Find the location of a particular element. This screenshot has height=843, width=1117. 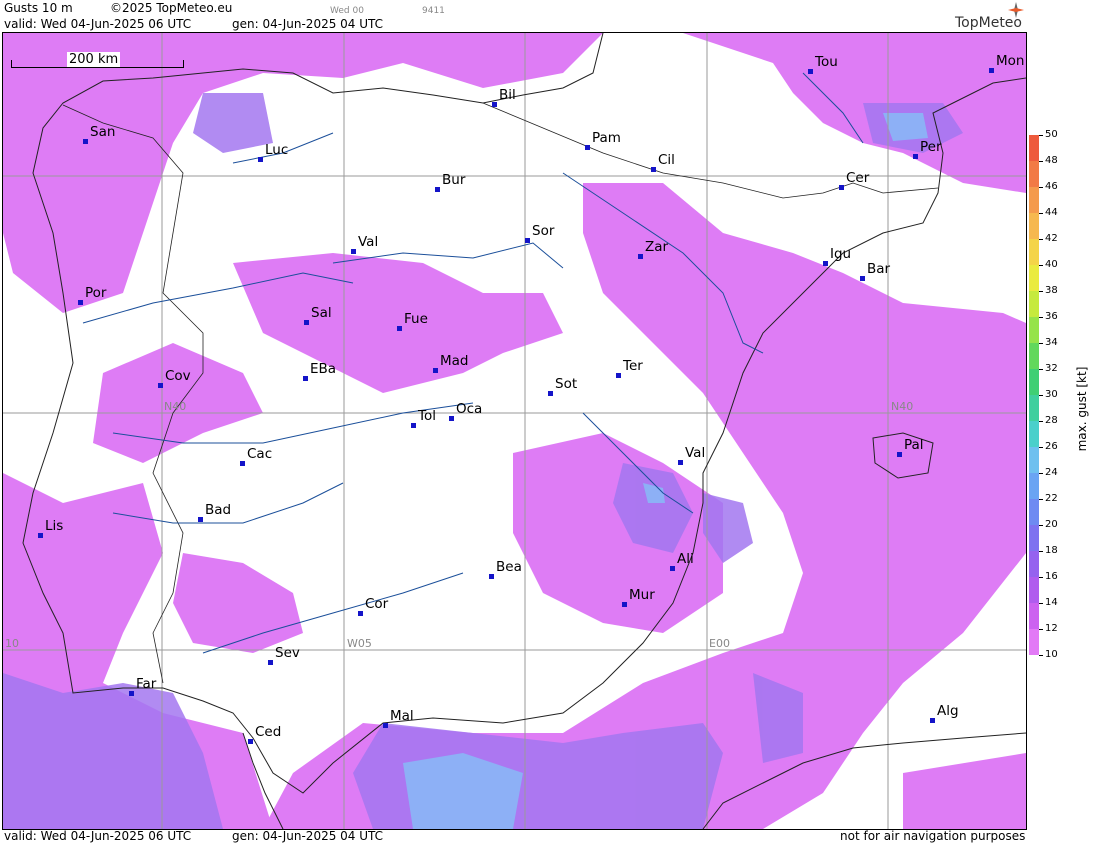

legend-tick-label: 18 is located at coordinates (1051, 550).